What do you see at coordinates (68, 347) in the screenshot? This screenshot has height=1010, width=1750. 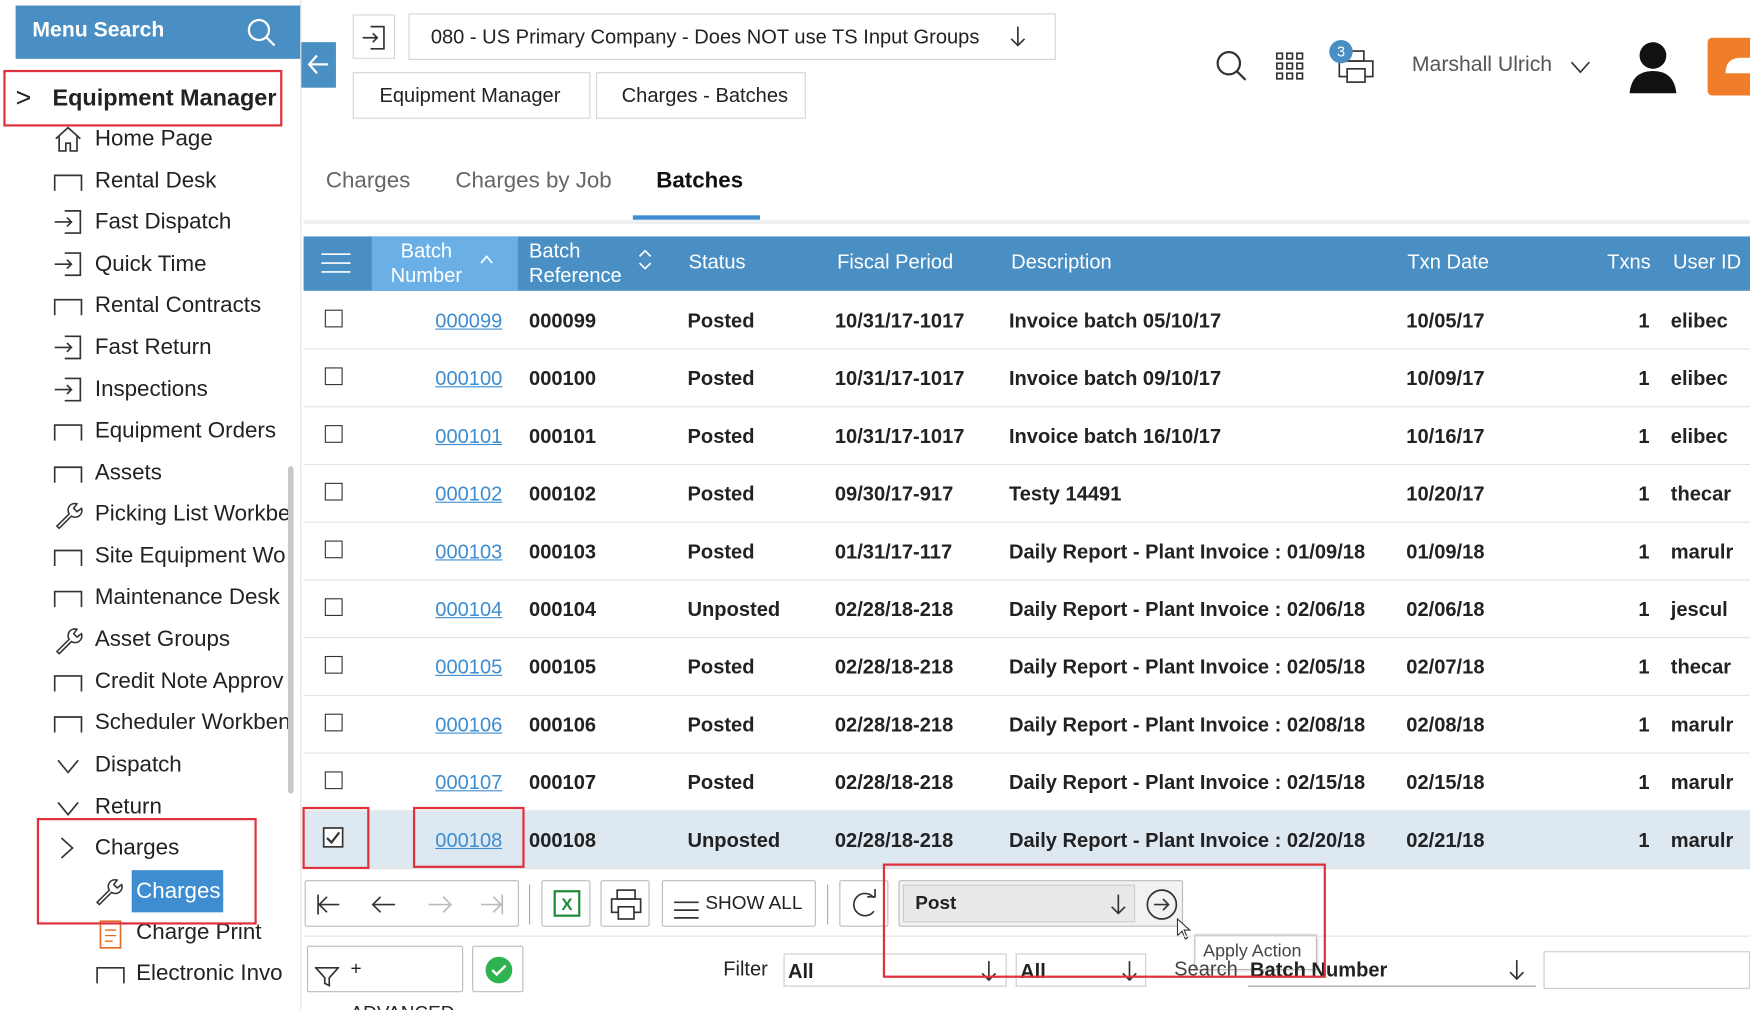 I see `login-icon` at bounding box center [68, 347].